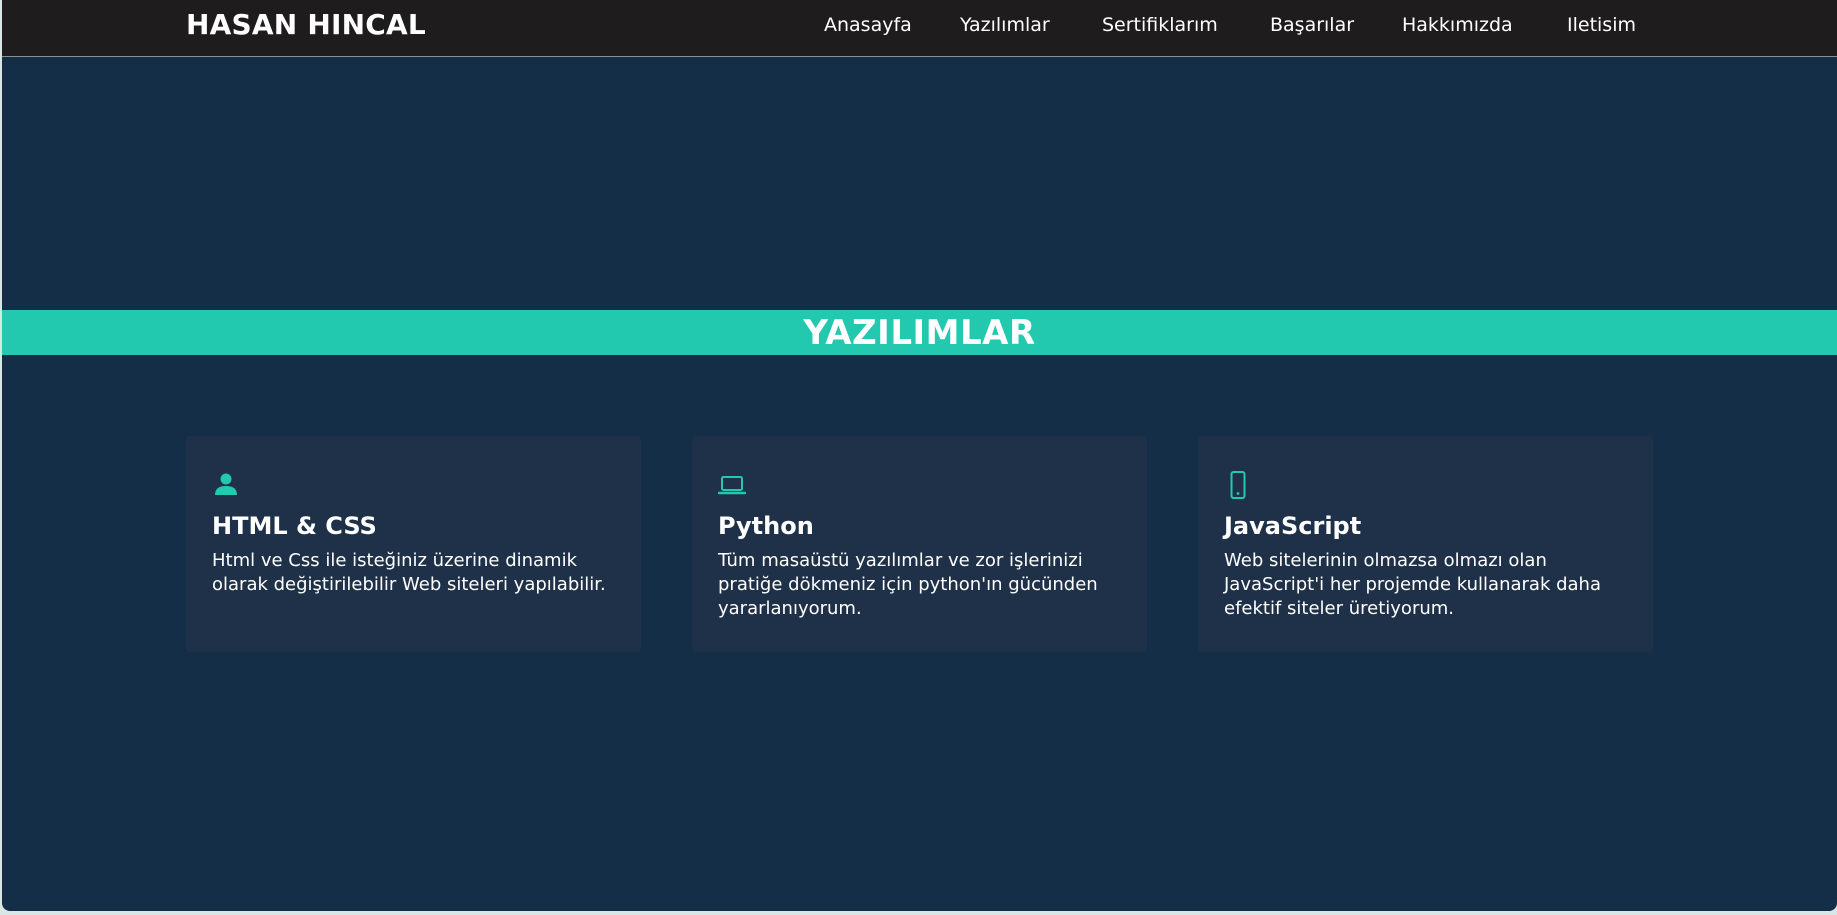 The height and width of the screenshot is (915, 1837). Describe the element at coordinates (1293, 526) in the screenshot. I see `card-title: JavaScript` at that location.